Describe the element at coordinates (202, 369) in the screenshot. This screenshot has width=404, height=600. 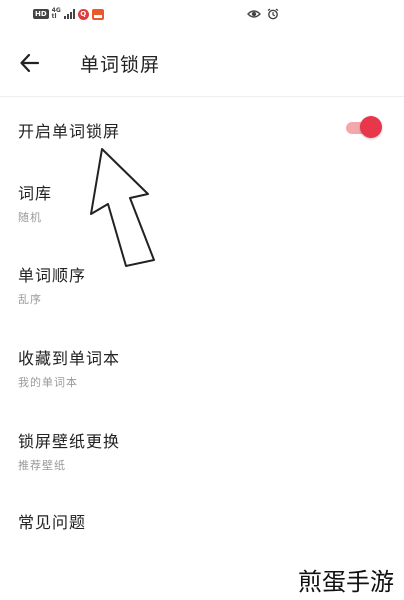
I see `setting-save-to-wordbook: 收藏到单词本 我的单词本` at that location.